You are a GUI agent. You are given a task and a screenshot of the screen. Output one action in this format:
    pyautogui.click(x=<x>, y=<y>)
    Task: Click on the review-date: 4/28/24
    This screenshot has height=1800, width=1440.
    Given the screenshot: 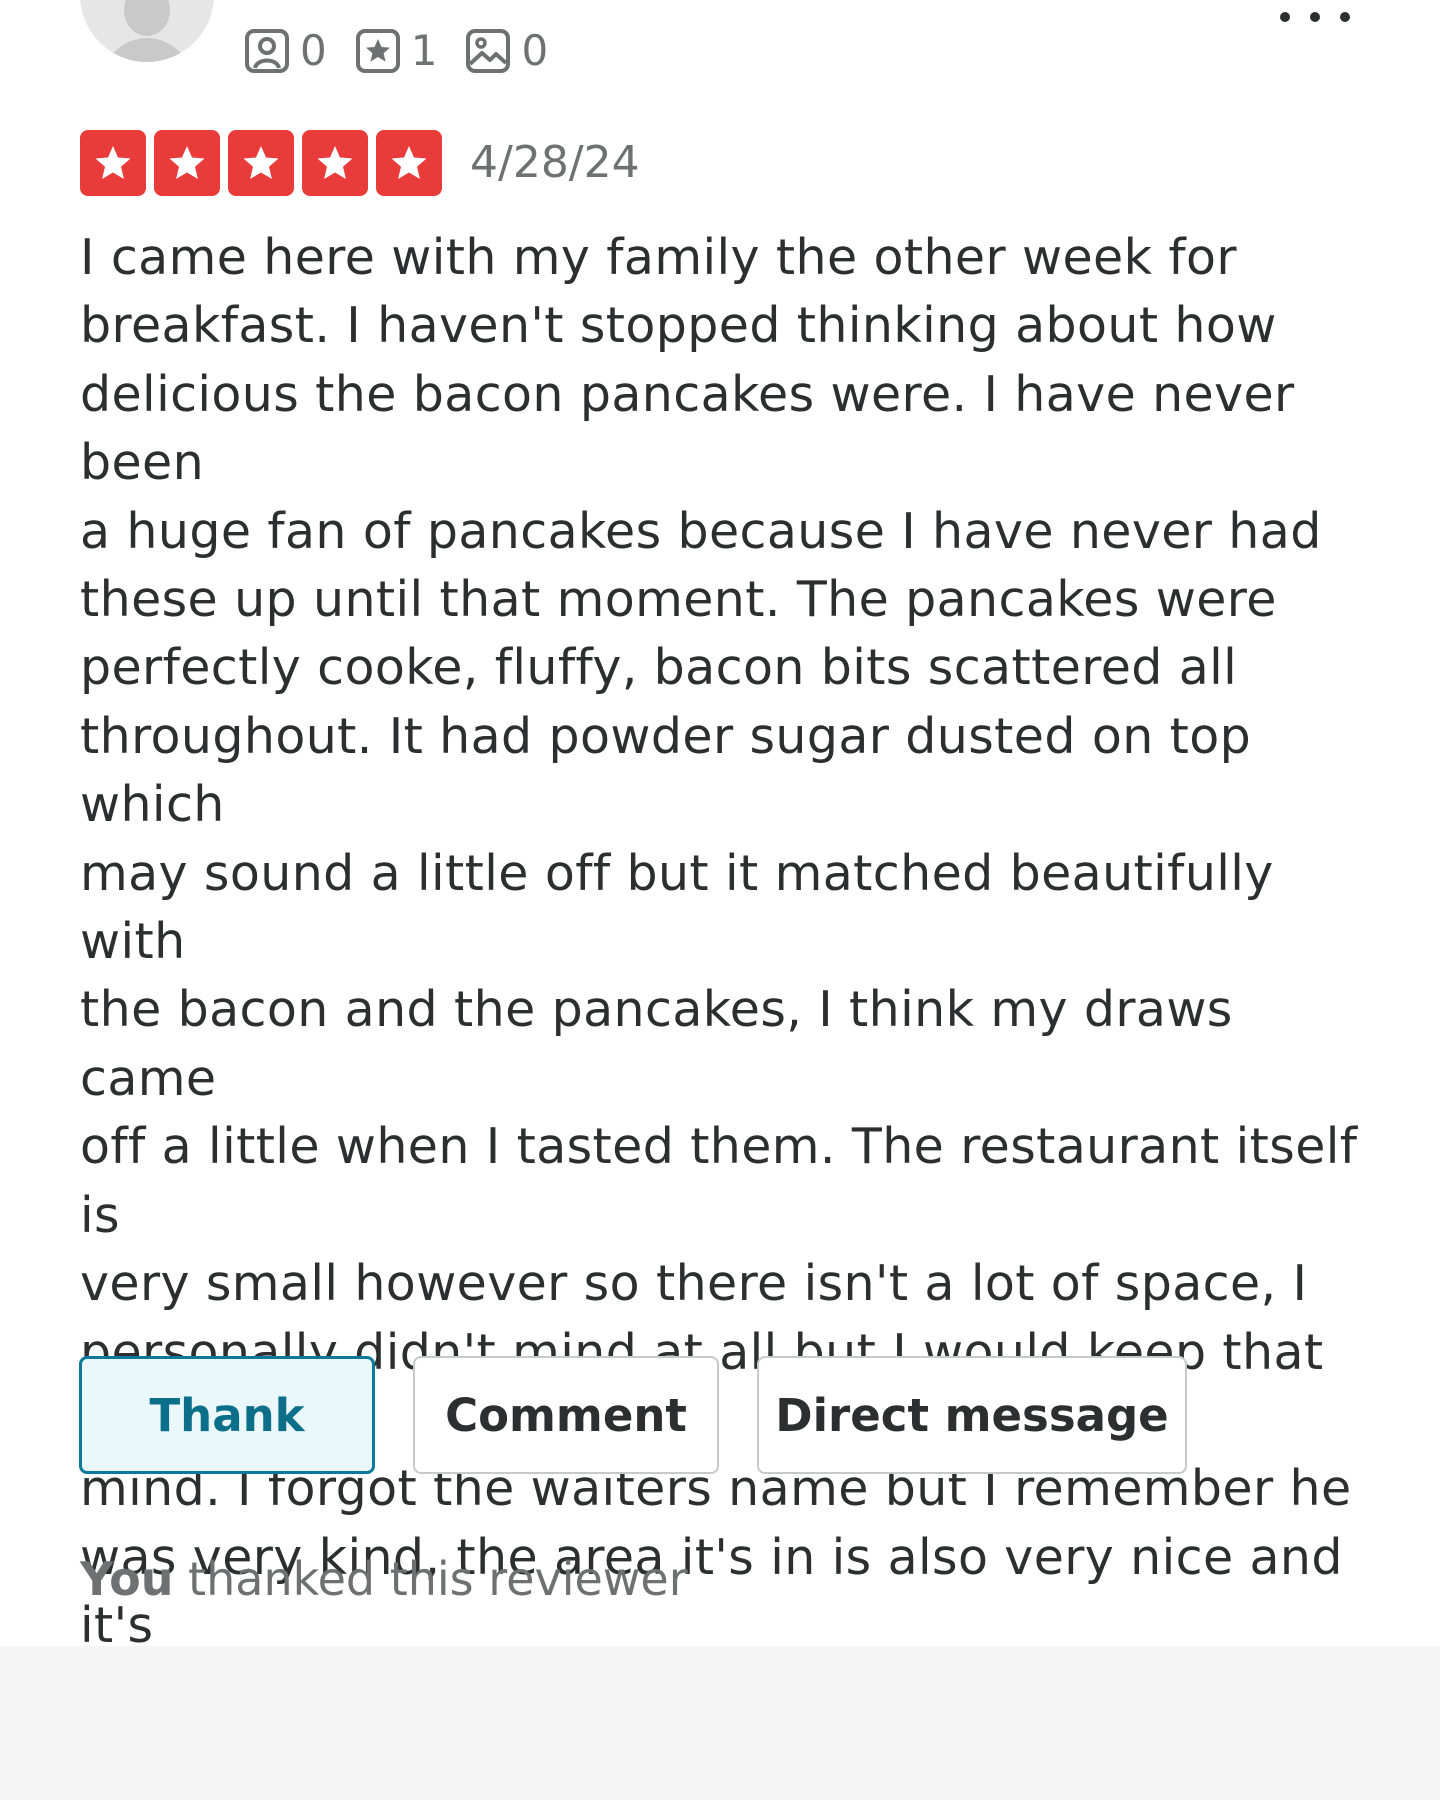 What is the action you would take?
    pyautogui.click(x=555, y=162)
    